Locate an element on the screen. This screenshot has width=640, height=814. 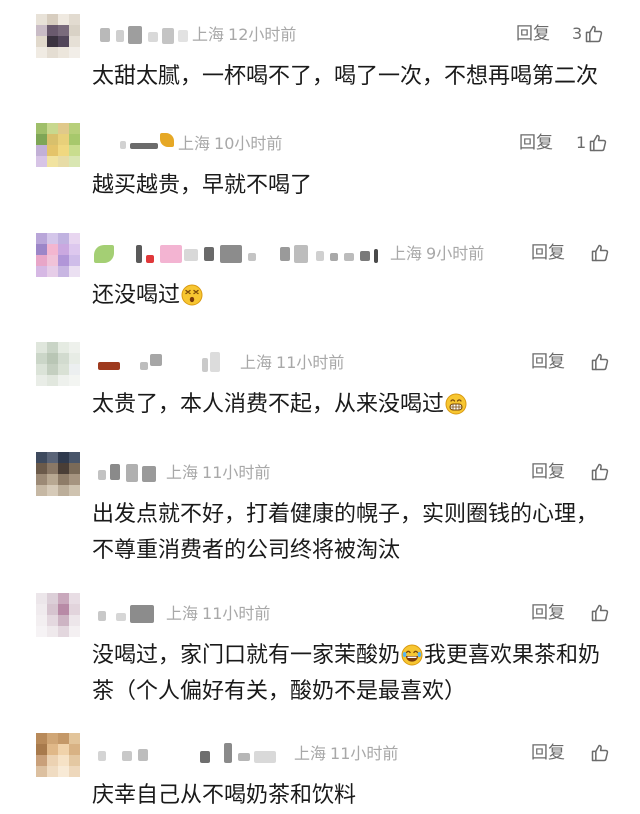
like-button: 1 is located at coordinates (592, 143).